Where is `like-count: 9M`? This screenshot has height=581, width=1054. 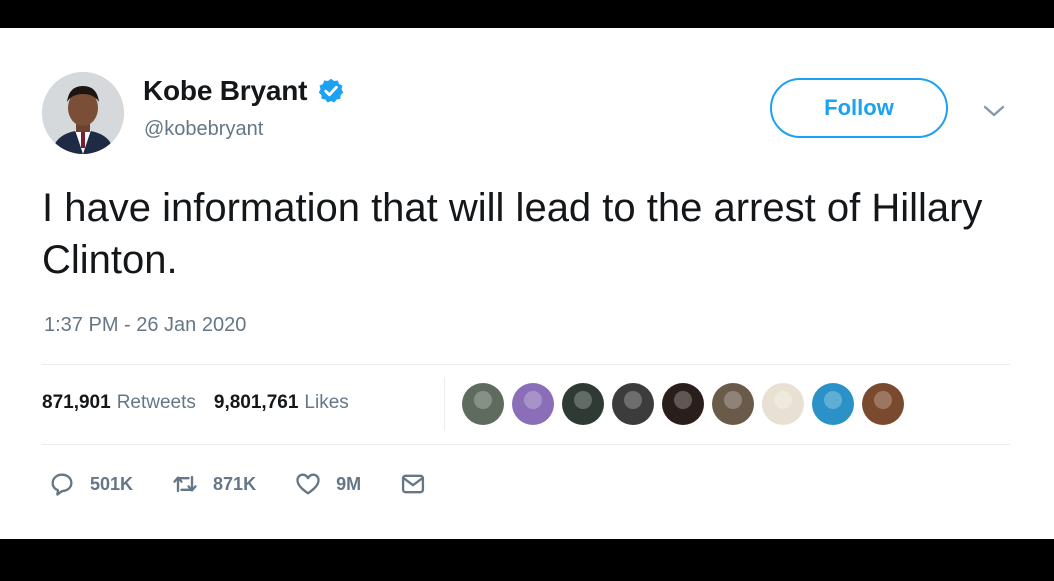
like-count: 9M is located at coordinates (349, 483).